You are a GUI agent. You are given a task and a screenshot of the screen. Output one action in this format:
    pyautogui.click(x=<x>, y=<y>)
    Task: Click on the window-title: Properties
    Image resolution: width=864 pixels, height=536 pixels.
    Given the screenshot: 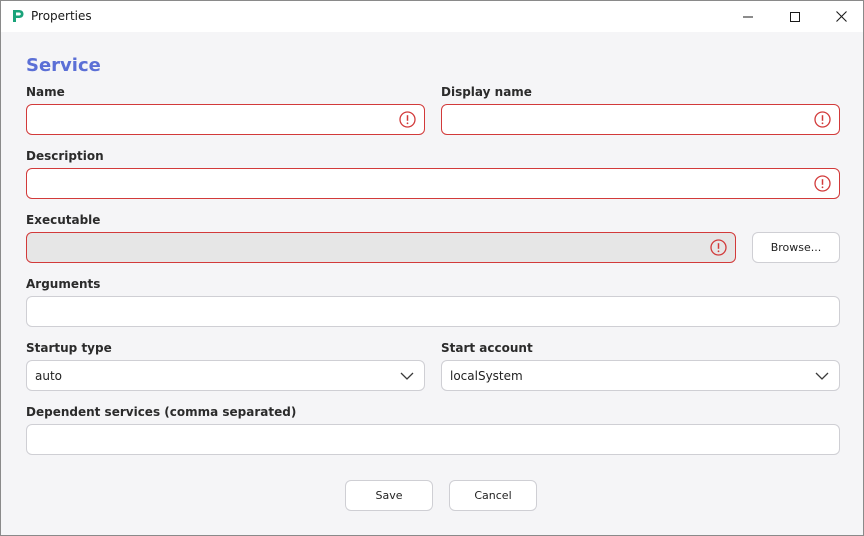 What is the action you would take?
    pyautogui.click(x=61, y=16)
    